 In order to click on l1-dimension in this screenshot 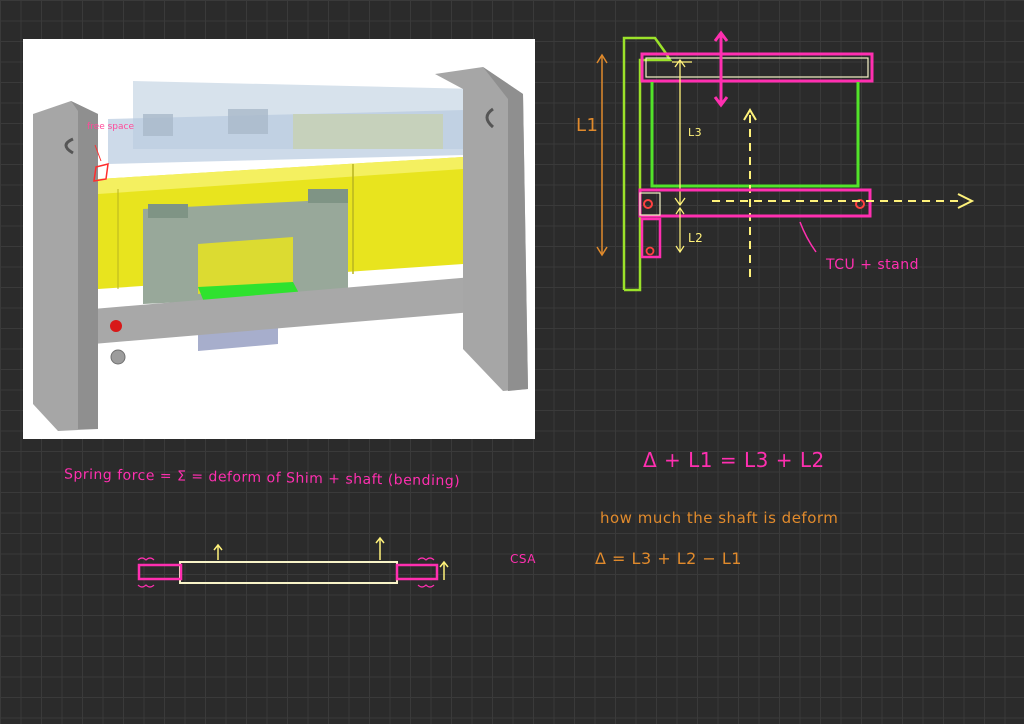, I will do `click(602, 155)`.